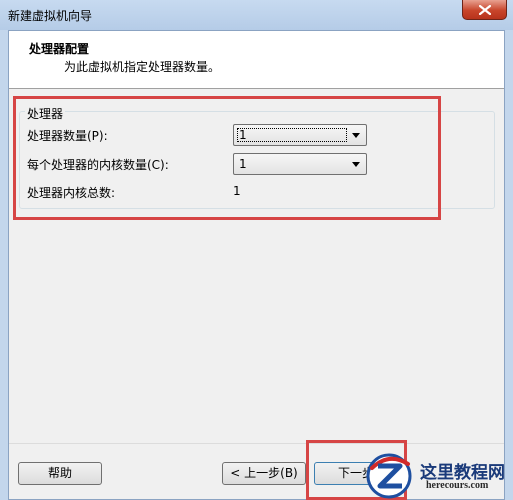  I want to click on cores-per-cpu-label: 每个处理器的内核数量(C):, so click(98, 165).